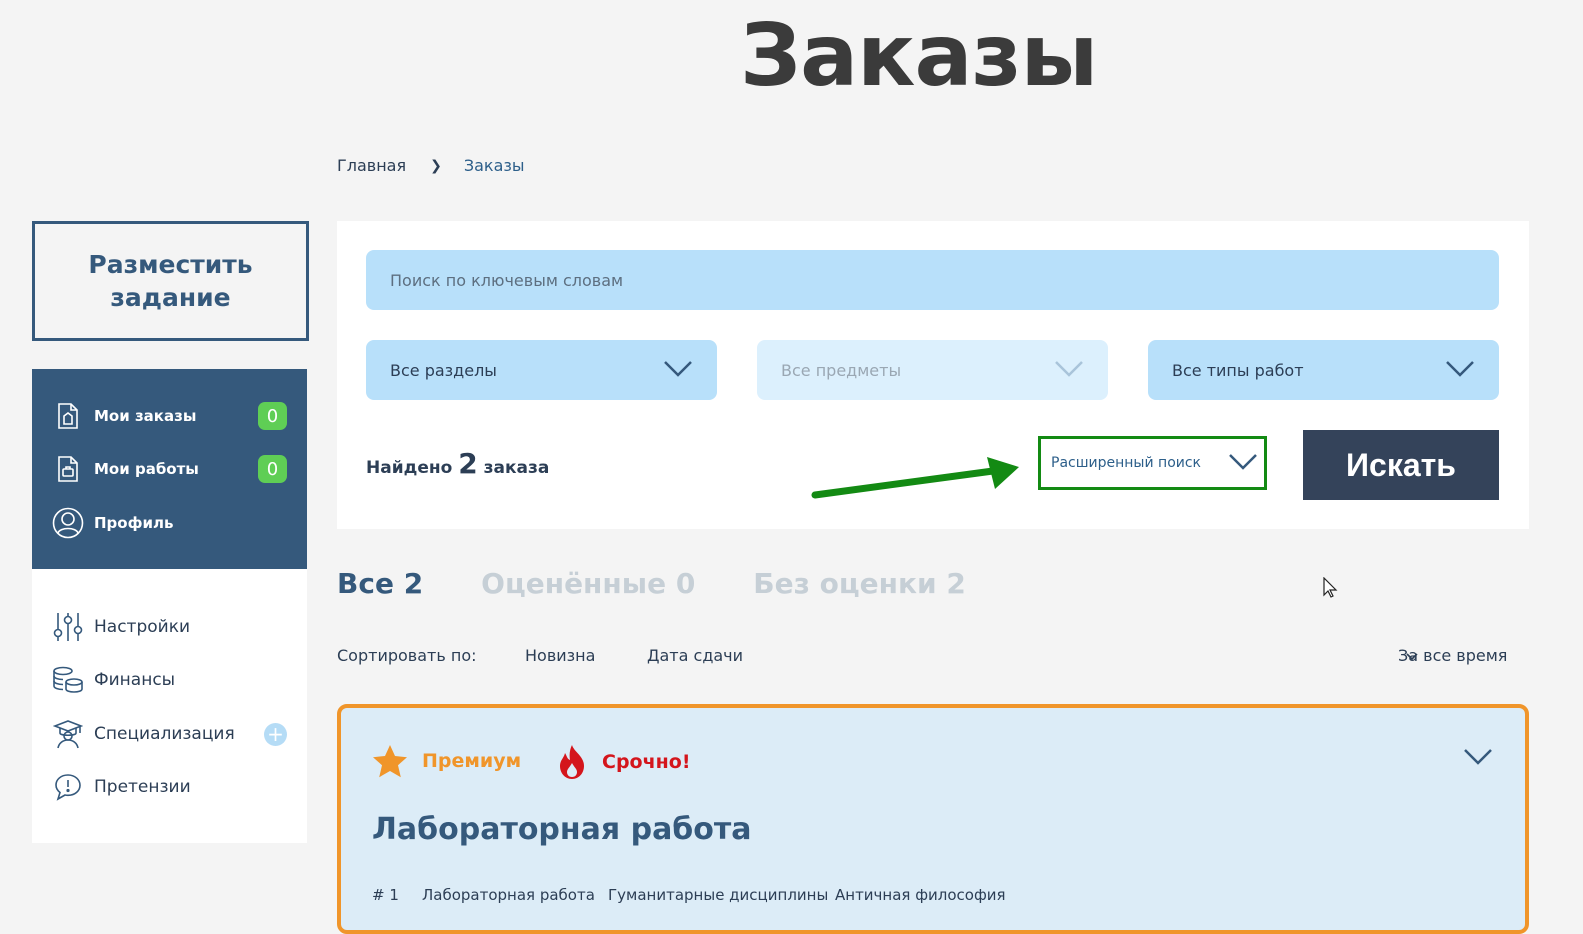 The image size is (1583, 934). What do you see at coordinates (145, 416) in the screenshot?
I see `sidebar-item-label: Мои заказы` at bounding box center [145, 416].